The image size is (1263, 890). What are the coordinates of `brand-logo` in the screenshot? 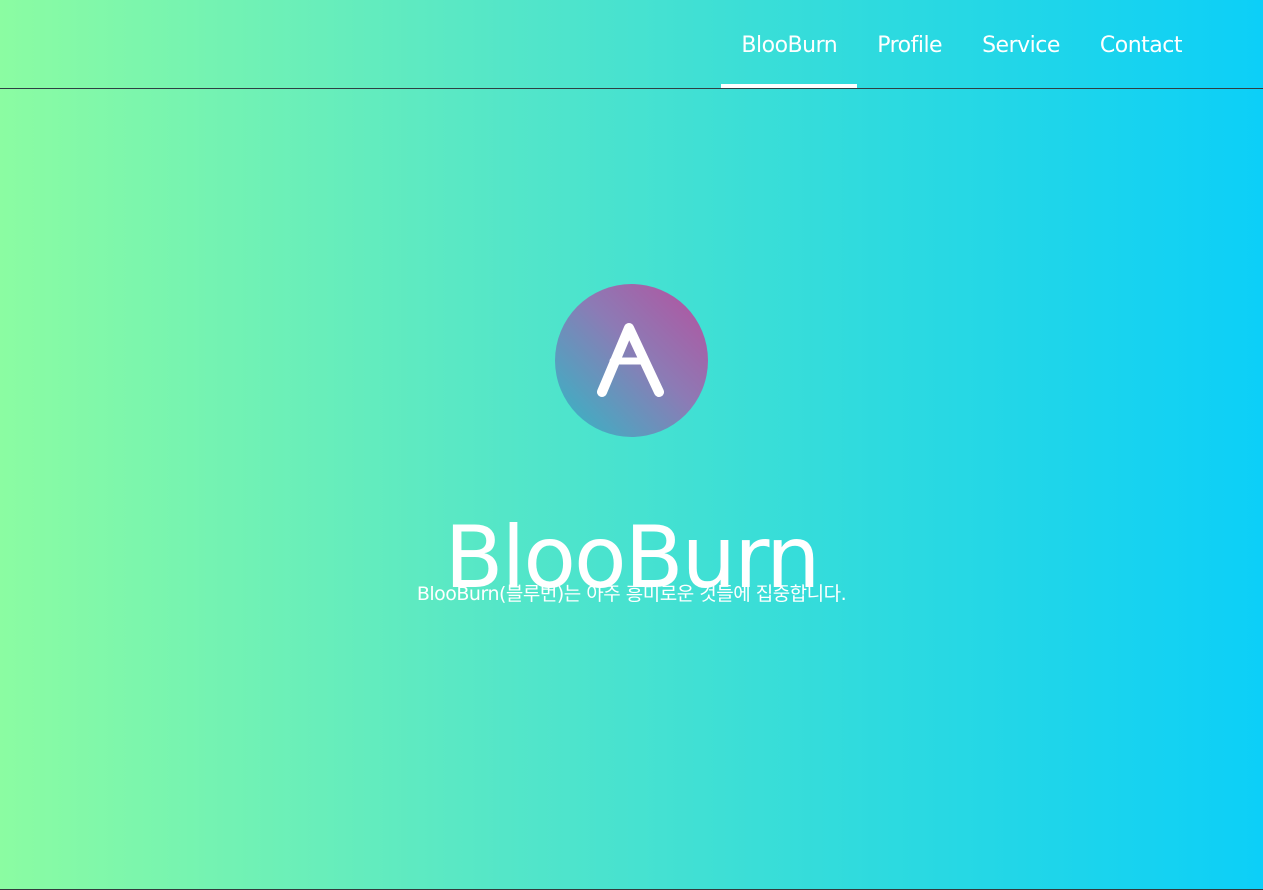 It's located at (631, 360).